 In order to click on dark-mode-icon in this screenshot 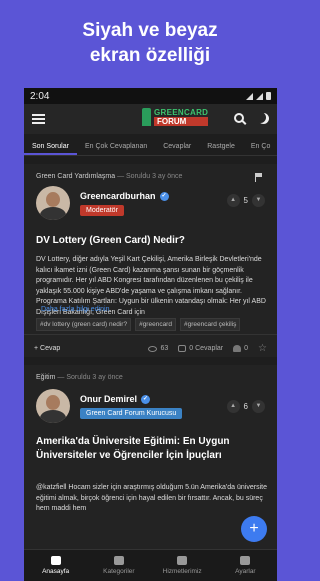, I will do `click(263, 118)`.